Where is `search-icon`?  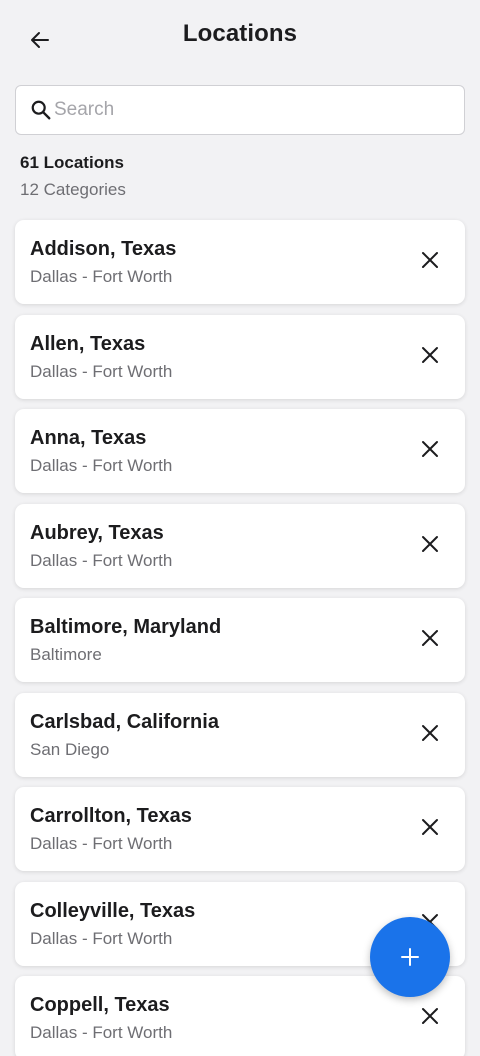
search-icon is located at coordinates (41, 110).